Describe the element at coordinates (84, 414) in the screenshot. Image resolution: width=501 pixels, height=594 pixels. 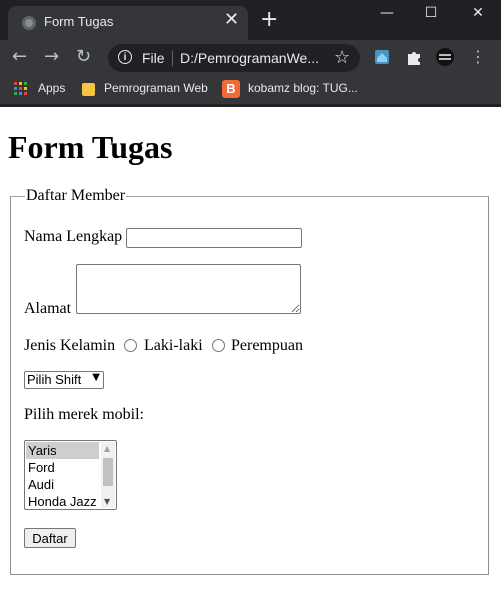
I see `car-label: Pilih merek mobil:` at that location.